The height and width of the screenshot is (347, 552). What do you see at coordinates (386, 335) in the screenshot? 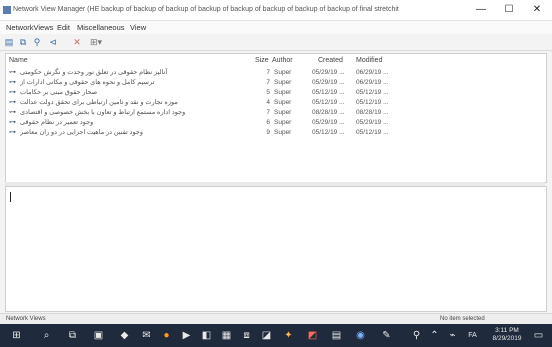
I see `pinned-app-icon-10: ✎` at bounding box center [386, 335].